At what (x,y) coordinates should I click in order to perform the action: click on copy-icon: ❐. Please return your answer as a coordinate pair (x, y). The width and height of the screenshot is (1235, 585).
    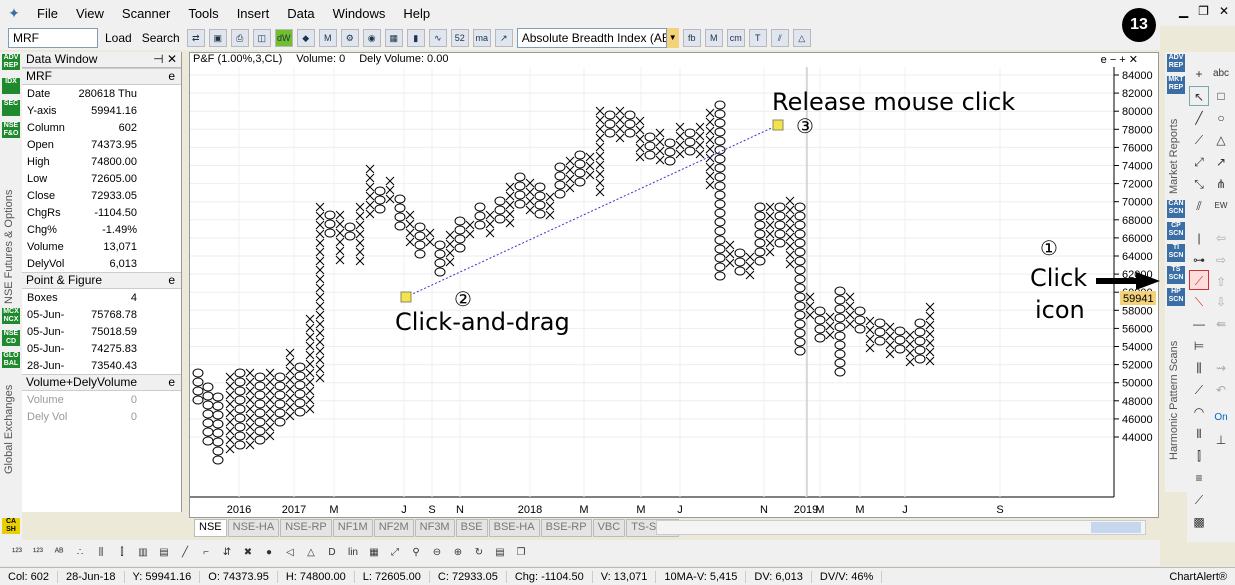
    Looking at the image, I should click on (521, 553).